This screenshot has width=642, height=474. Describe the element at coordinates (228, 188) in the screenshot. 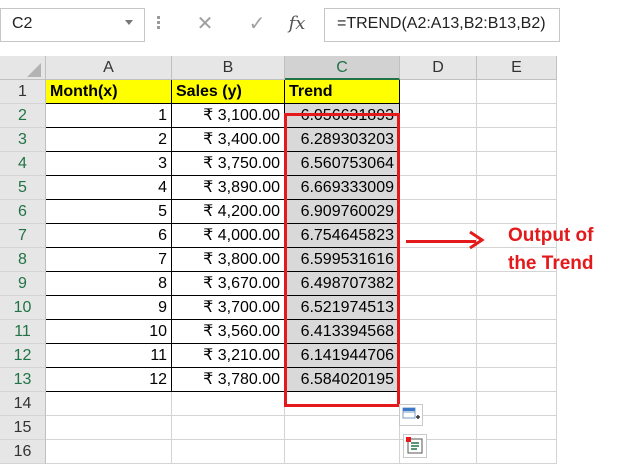

I see `cell-sales: ₹ 3,890.00` at that location.